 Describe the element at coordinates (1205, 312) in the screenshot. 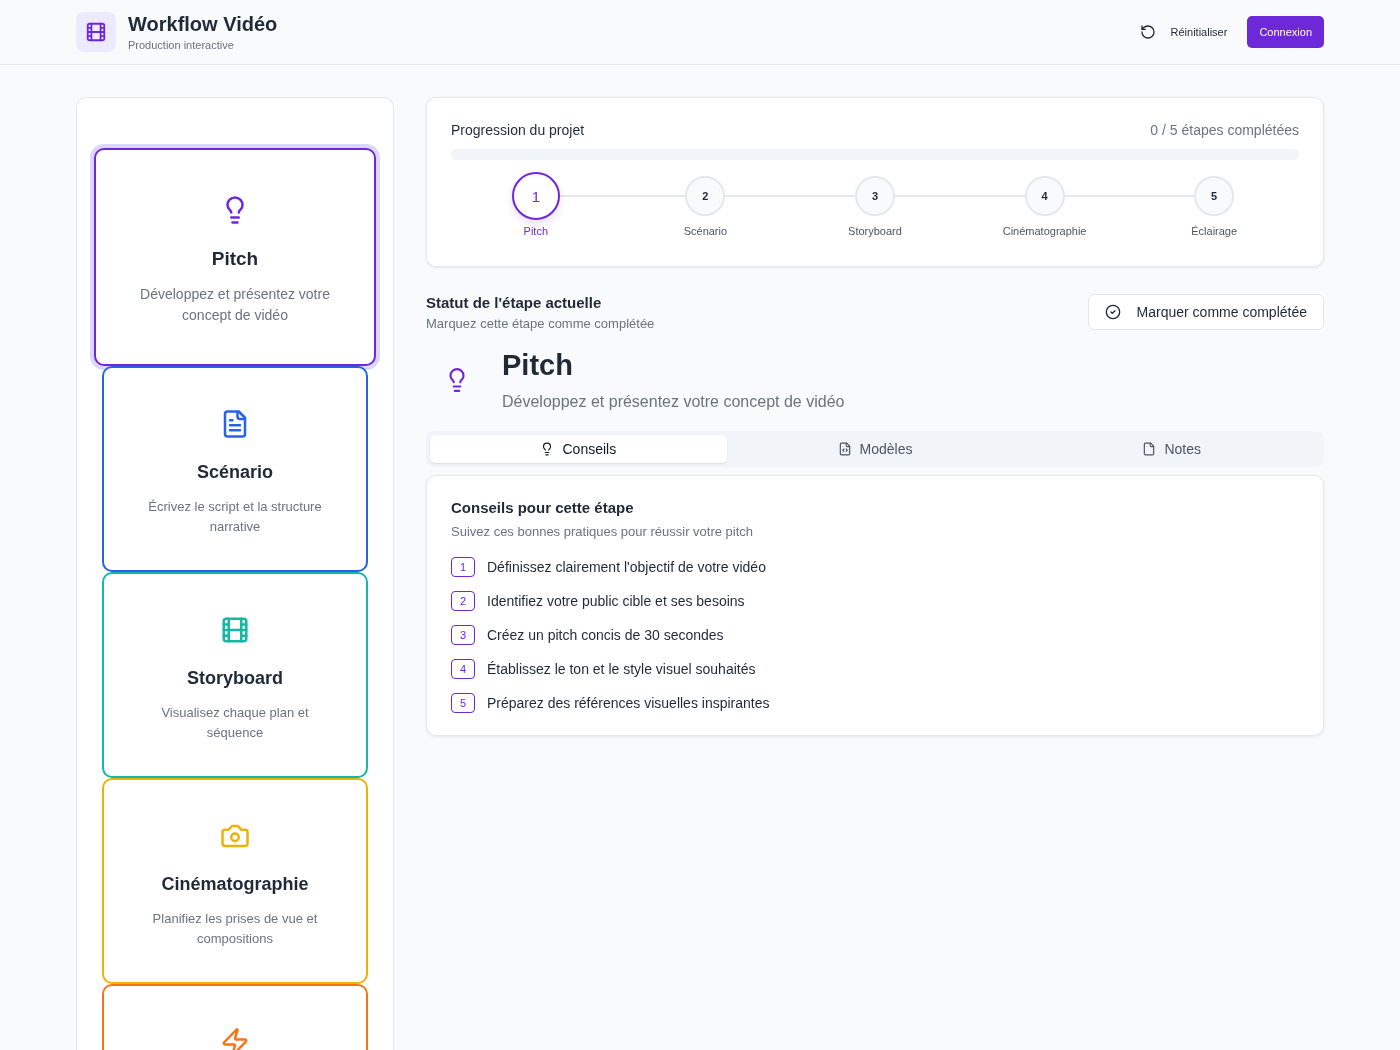

I see `mark-complete-button: Marquer comme complétée` at that location.